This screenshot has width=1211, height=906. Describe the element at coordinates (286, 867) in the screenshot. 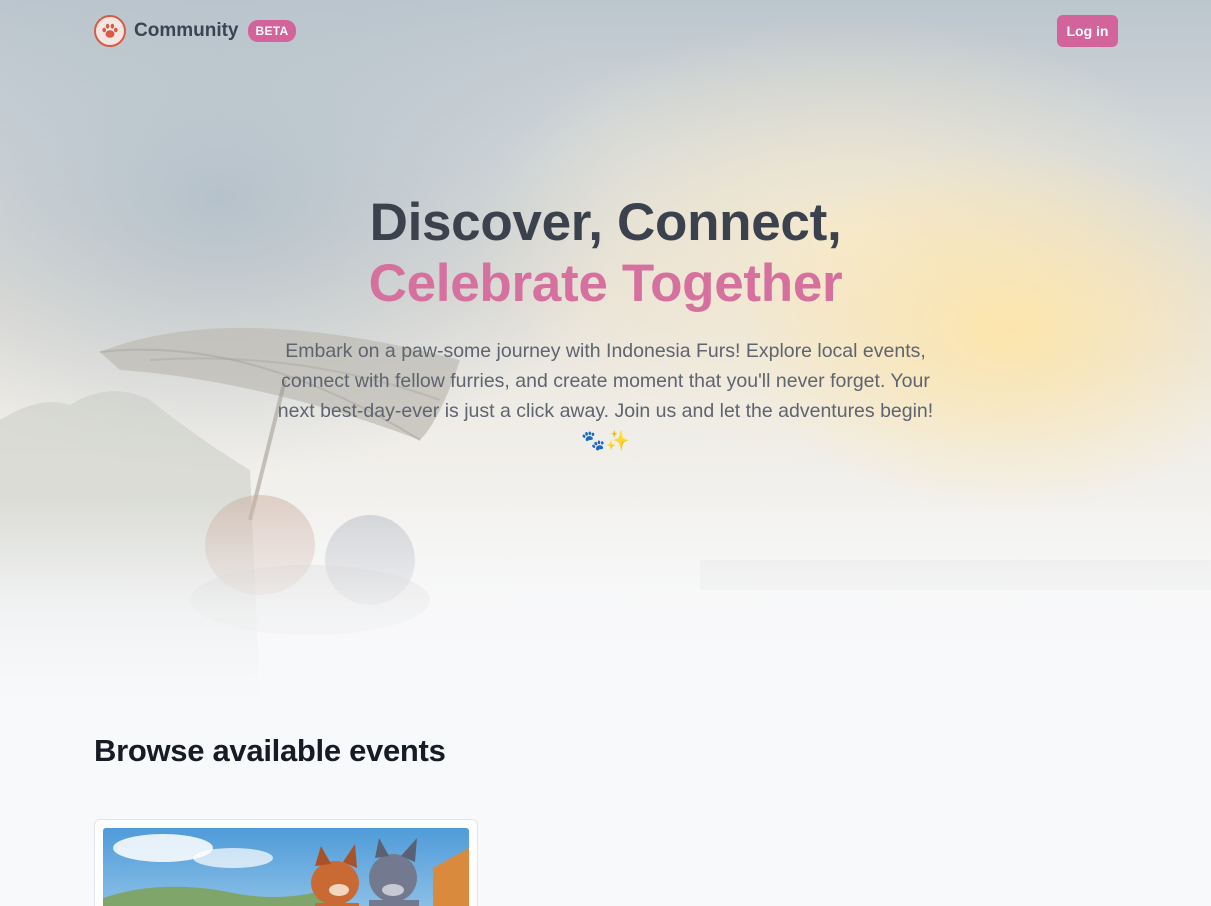

I see `event-cover-image` at that location.